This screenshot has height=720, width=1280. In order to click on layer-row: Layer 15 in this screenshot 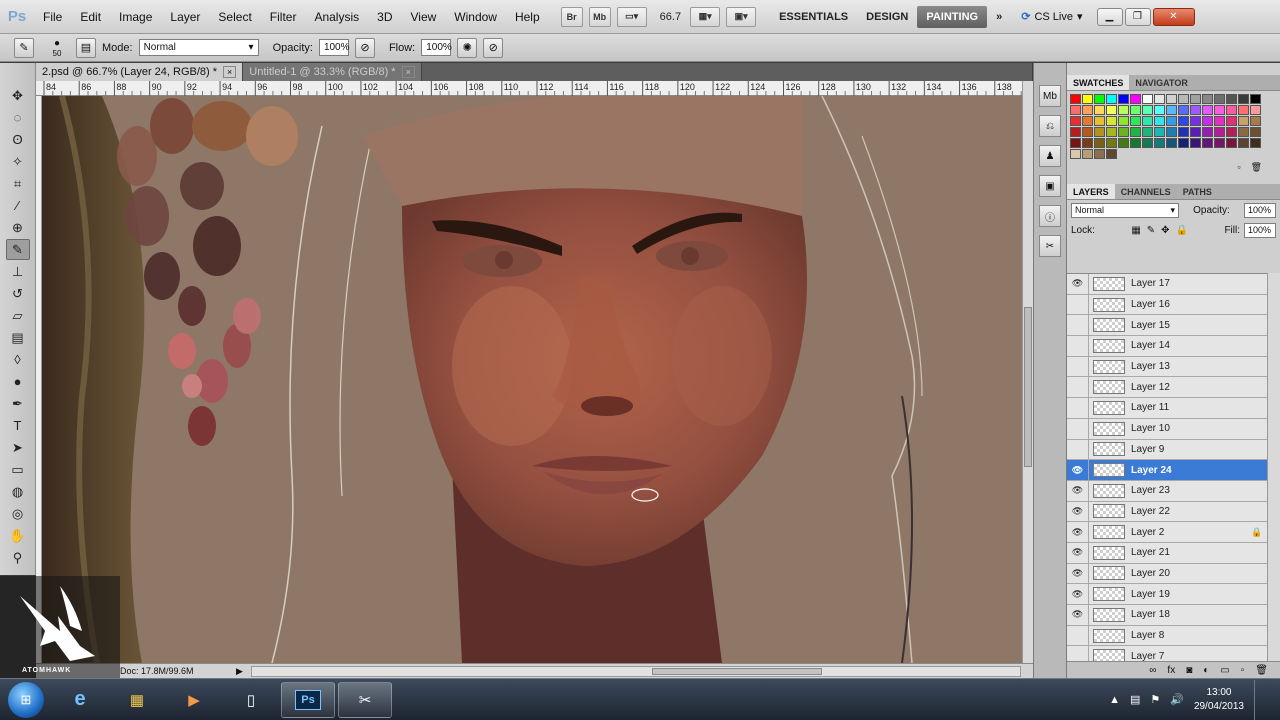, I will do `click(1167, 326)`.